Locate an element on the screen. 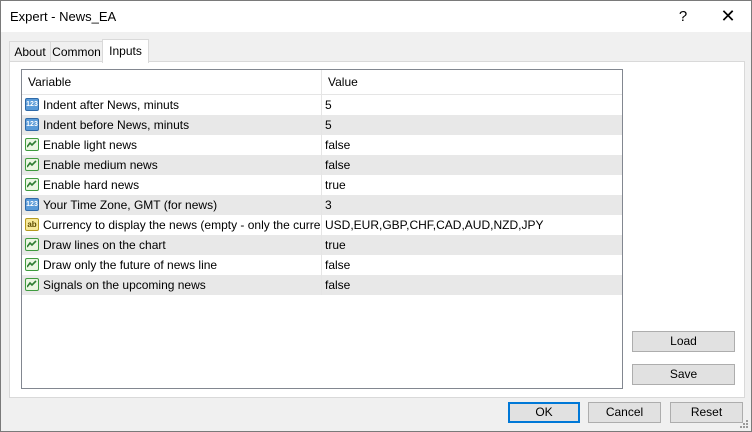 The height and width of the screenshot is (432, 752). table-row: 123 Indent after News, minuts 5 is located at coordinates (322, 105).